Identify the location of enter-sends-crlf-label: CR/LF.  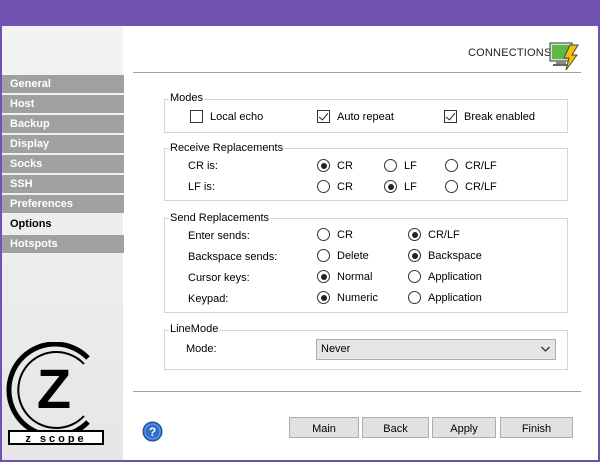
(444, 235).